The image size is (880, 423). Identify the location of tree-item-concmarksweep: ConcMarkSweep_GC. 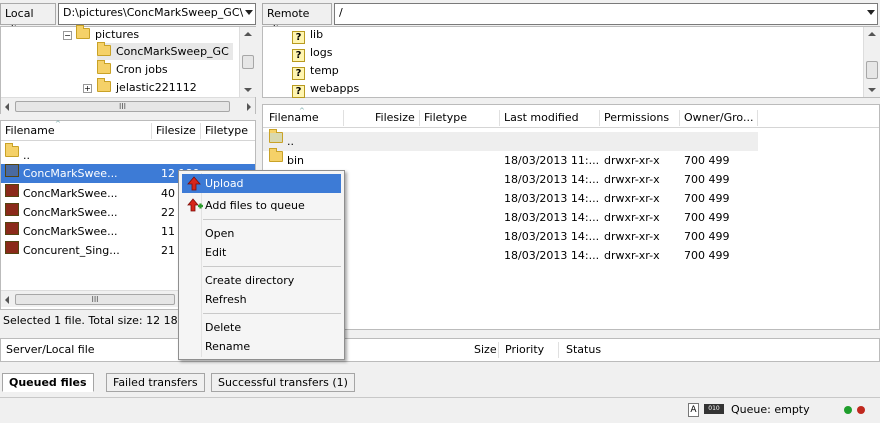
(165, 51).